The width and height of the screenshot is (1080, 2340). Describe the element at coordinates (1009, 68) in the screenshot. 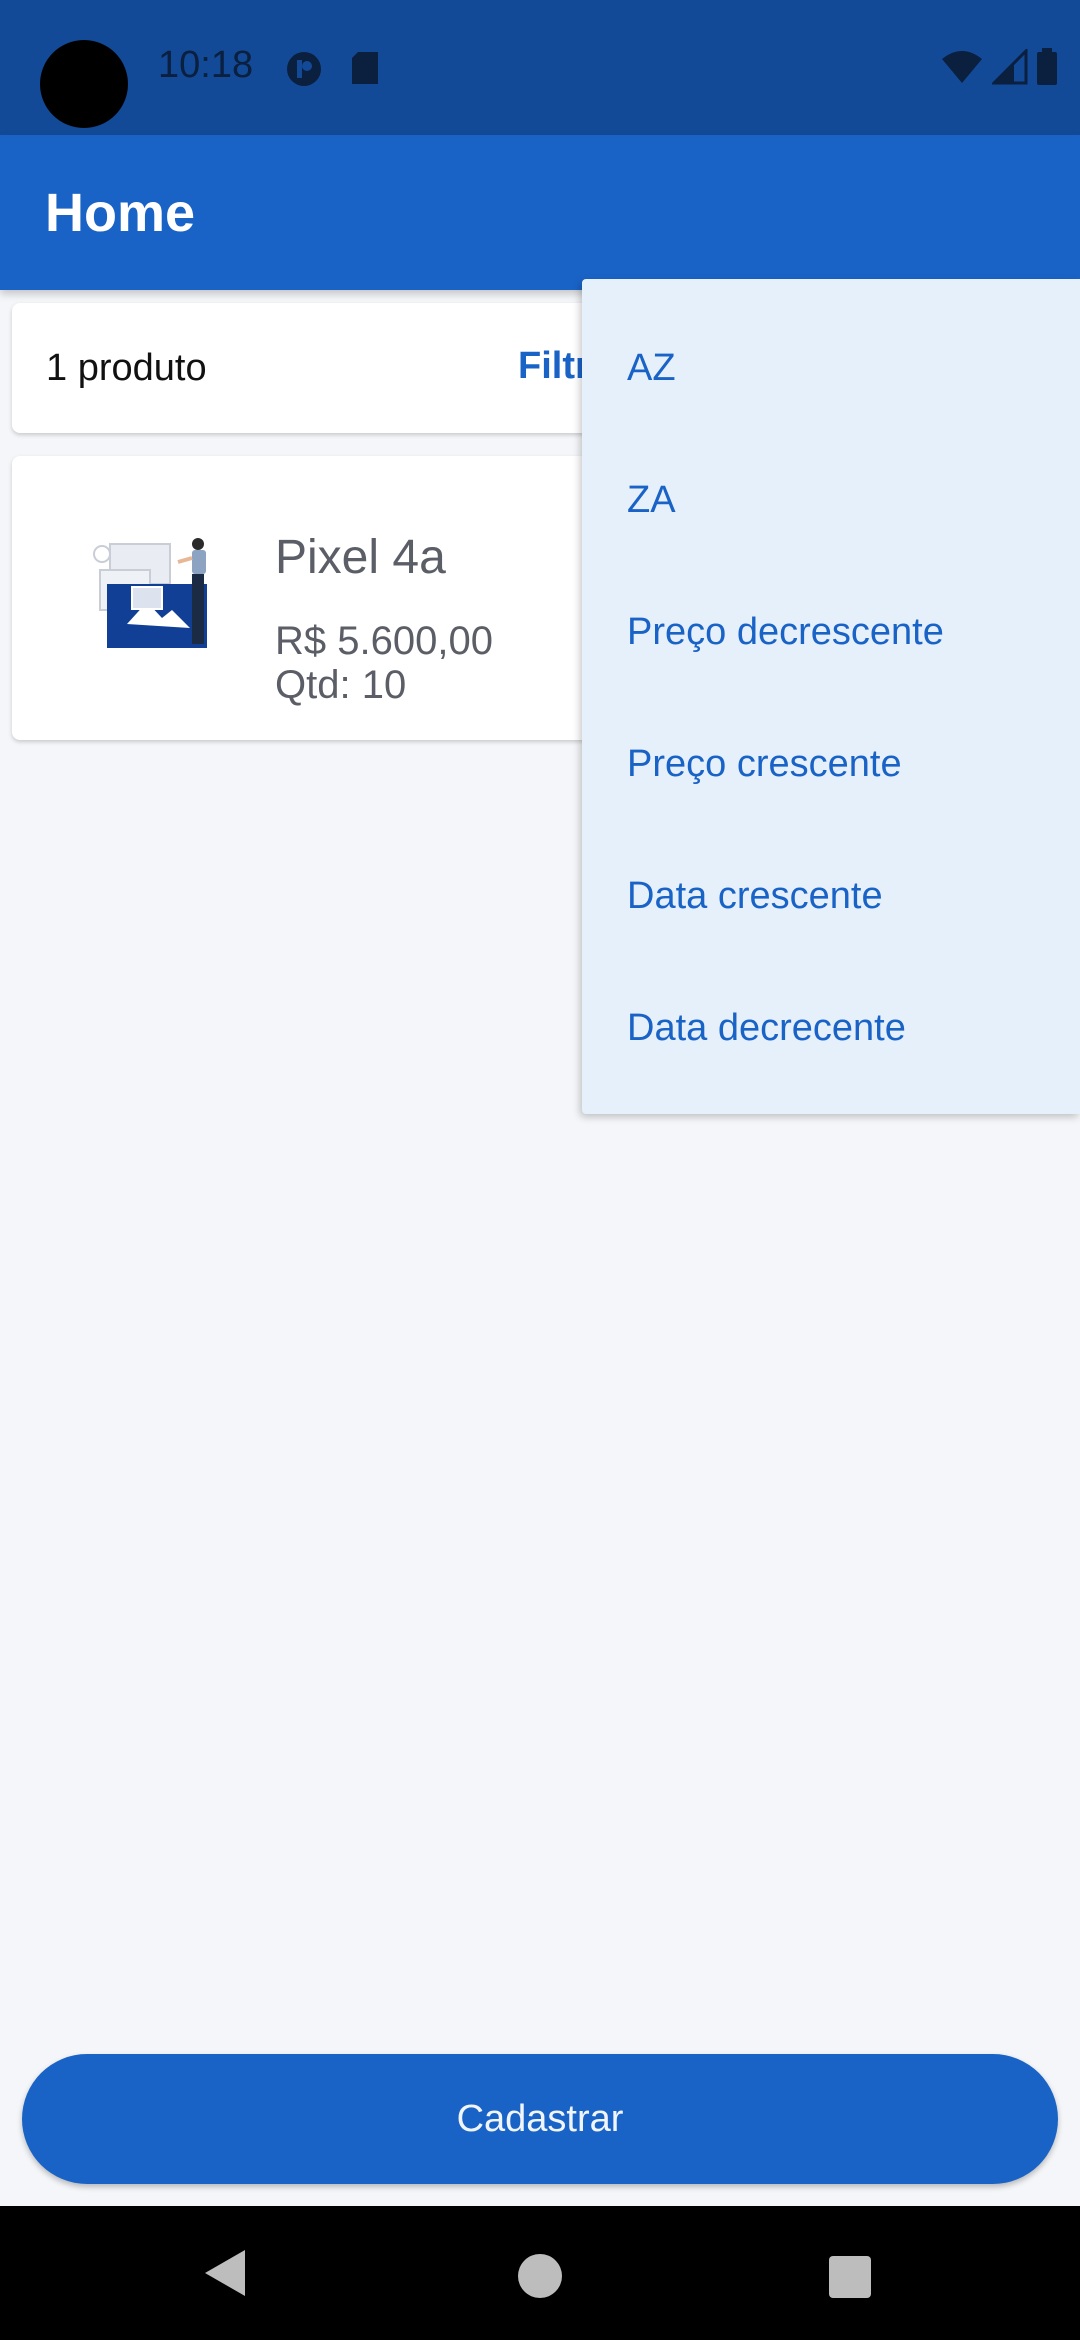

I see `signal-icon` at that location.